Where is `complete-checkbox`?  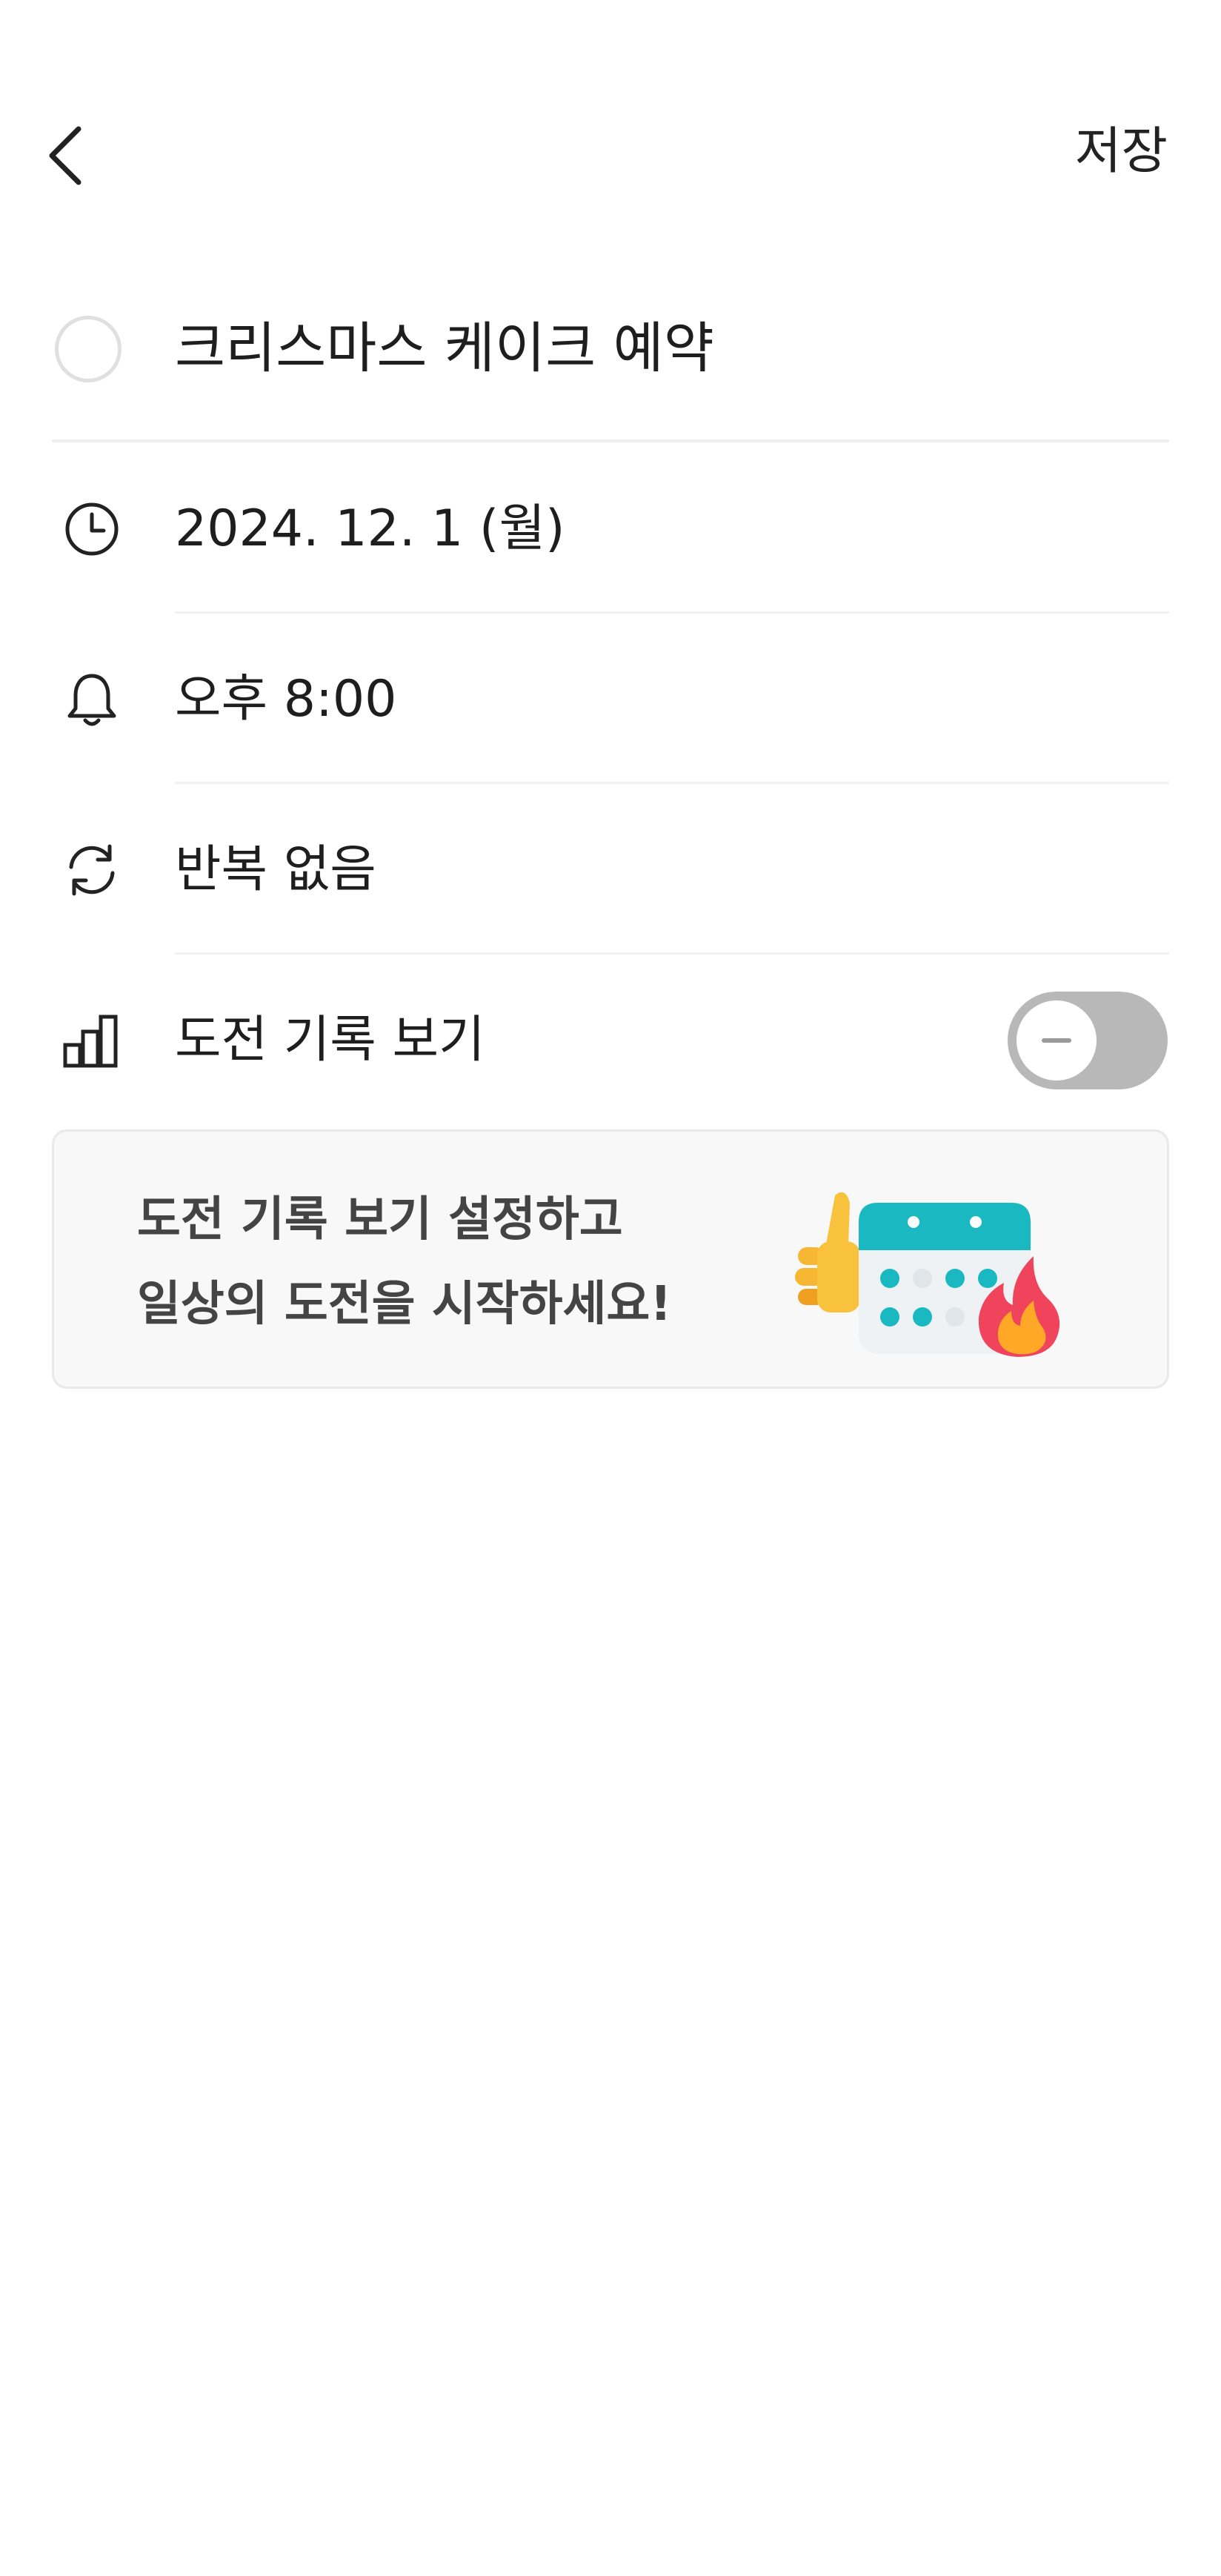
complete-checkbox is located at coordinates (88, 349).